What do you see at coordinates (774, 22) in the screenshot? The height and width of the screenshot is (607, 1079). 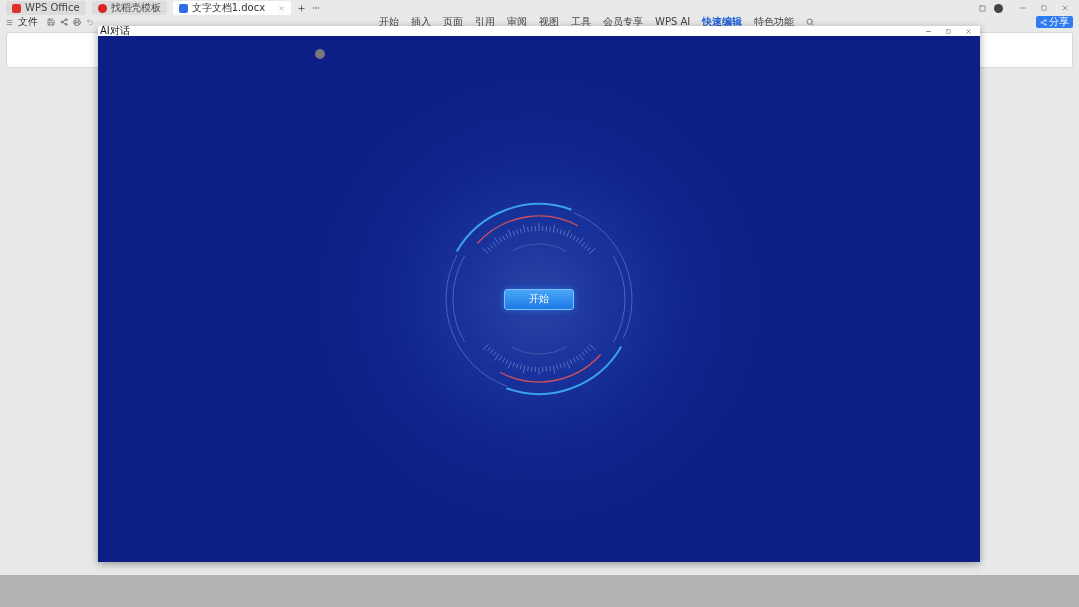 I see `ribbon-tab: 特色功能` at bounding box center [774, 22].